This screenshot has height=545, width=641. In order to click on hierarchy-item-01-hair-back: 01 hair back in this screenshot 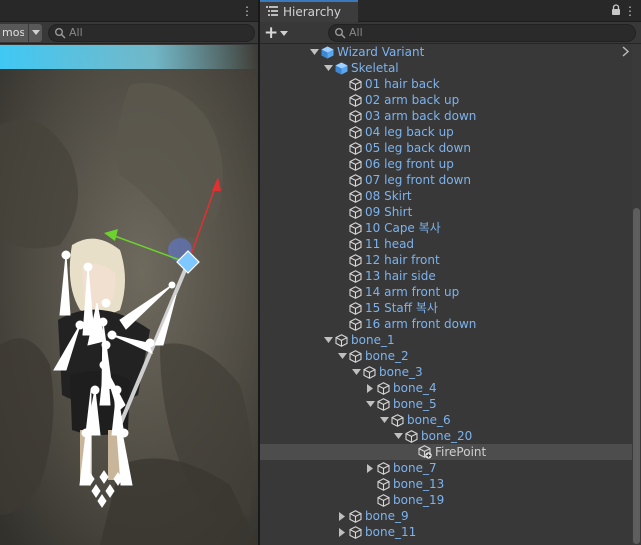, I will do `click(446, 84)`.